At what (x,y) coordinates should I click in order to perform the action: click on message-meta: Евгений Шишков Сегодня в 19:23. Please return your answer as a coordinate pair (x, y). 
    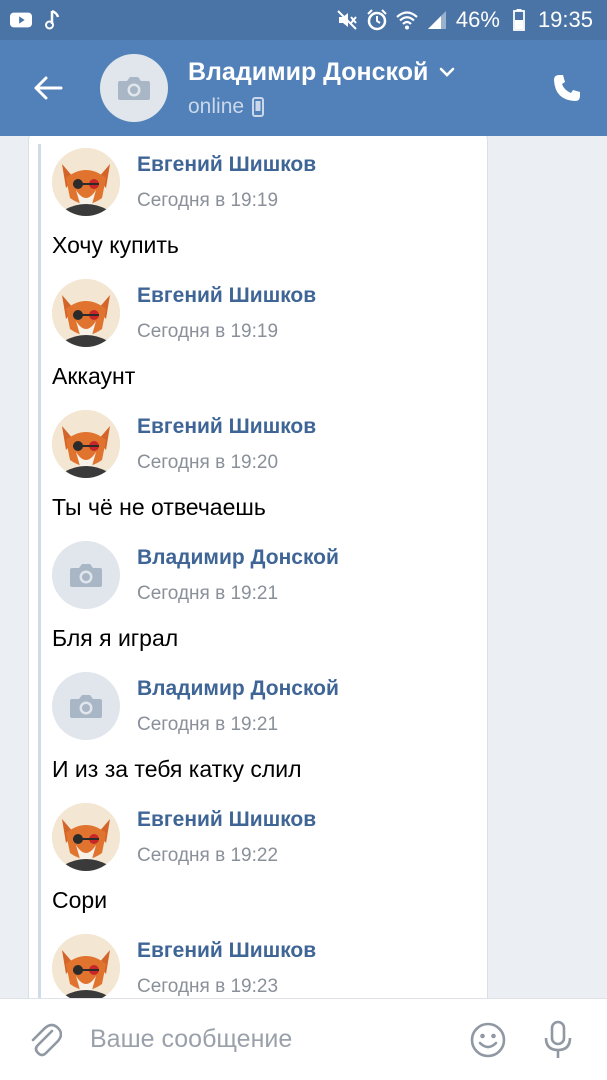
    Looking at the image, I should click on (226, 968).